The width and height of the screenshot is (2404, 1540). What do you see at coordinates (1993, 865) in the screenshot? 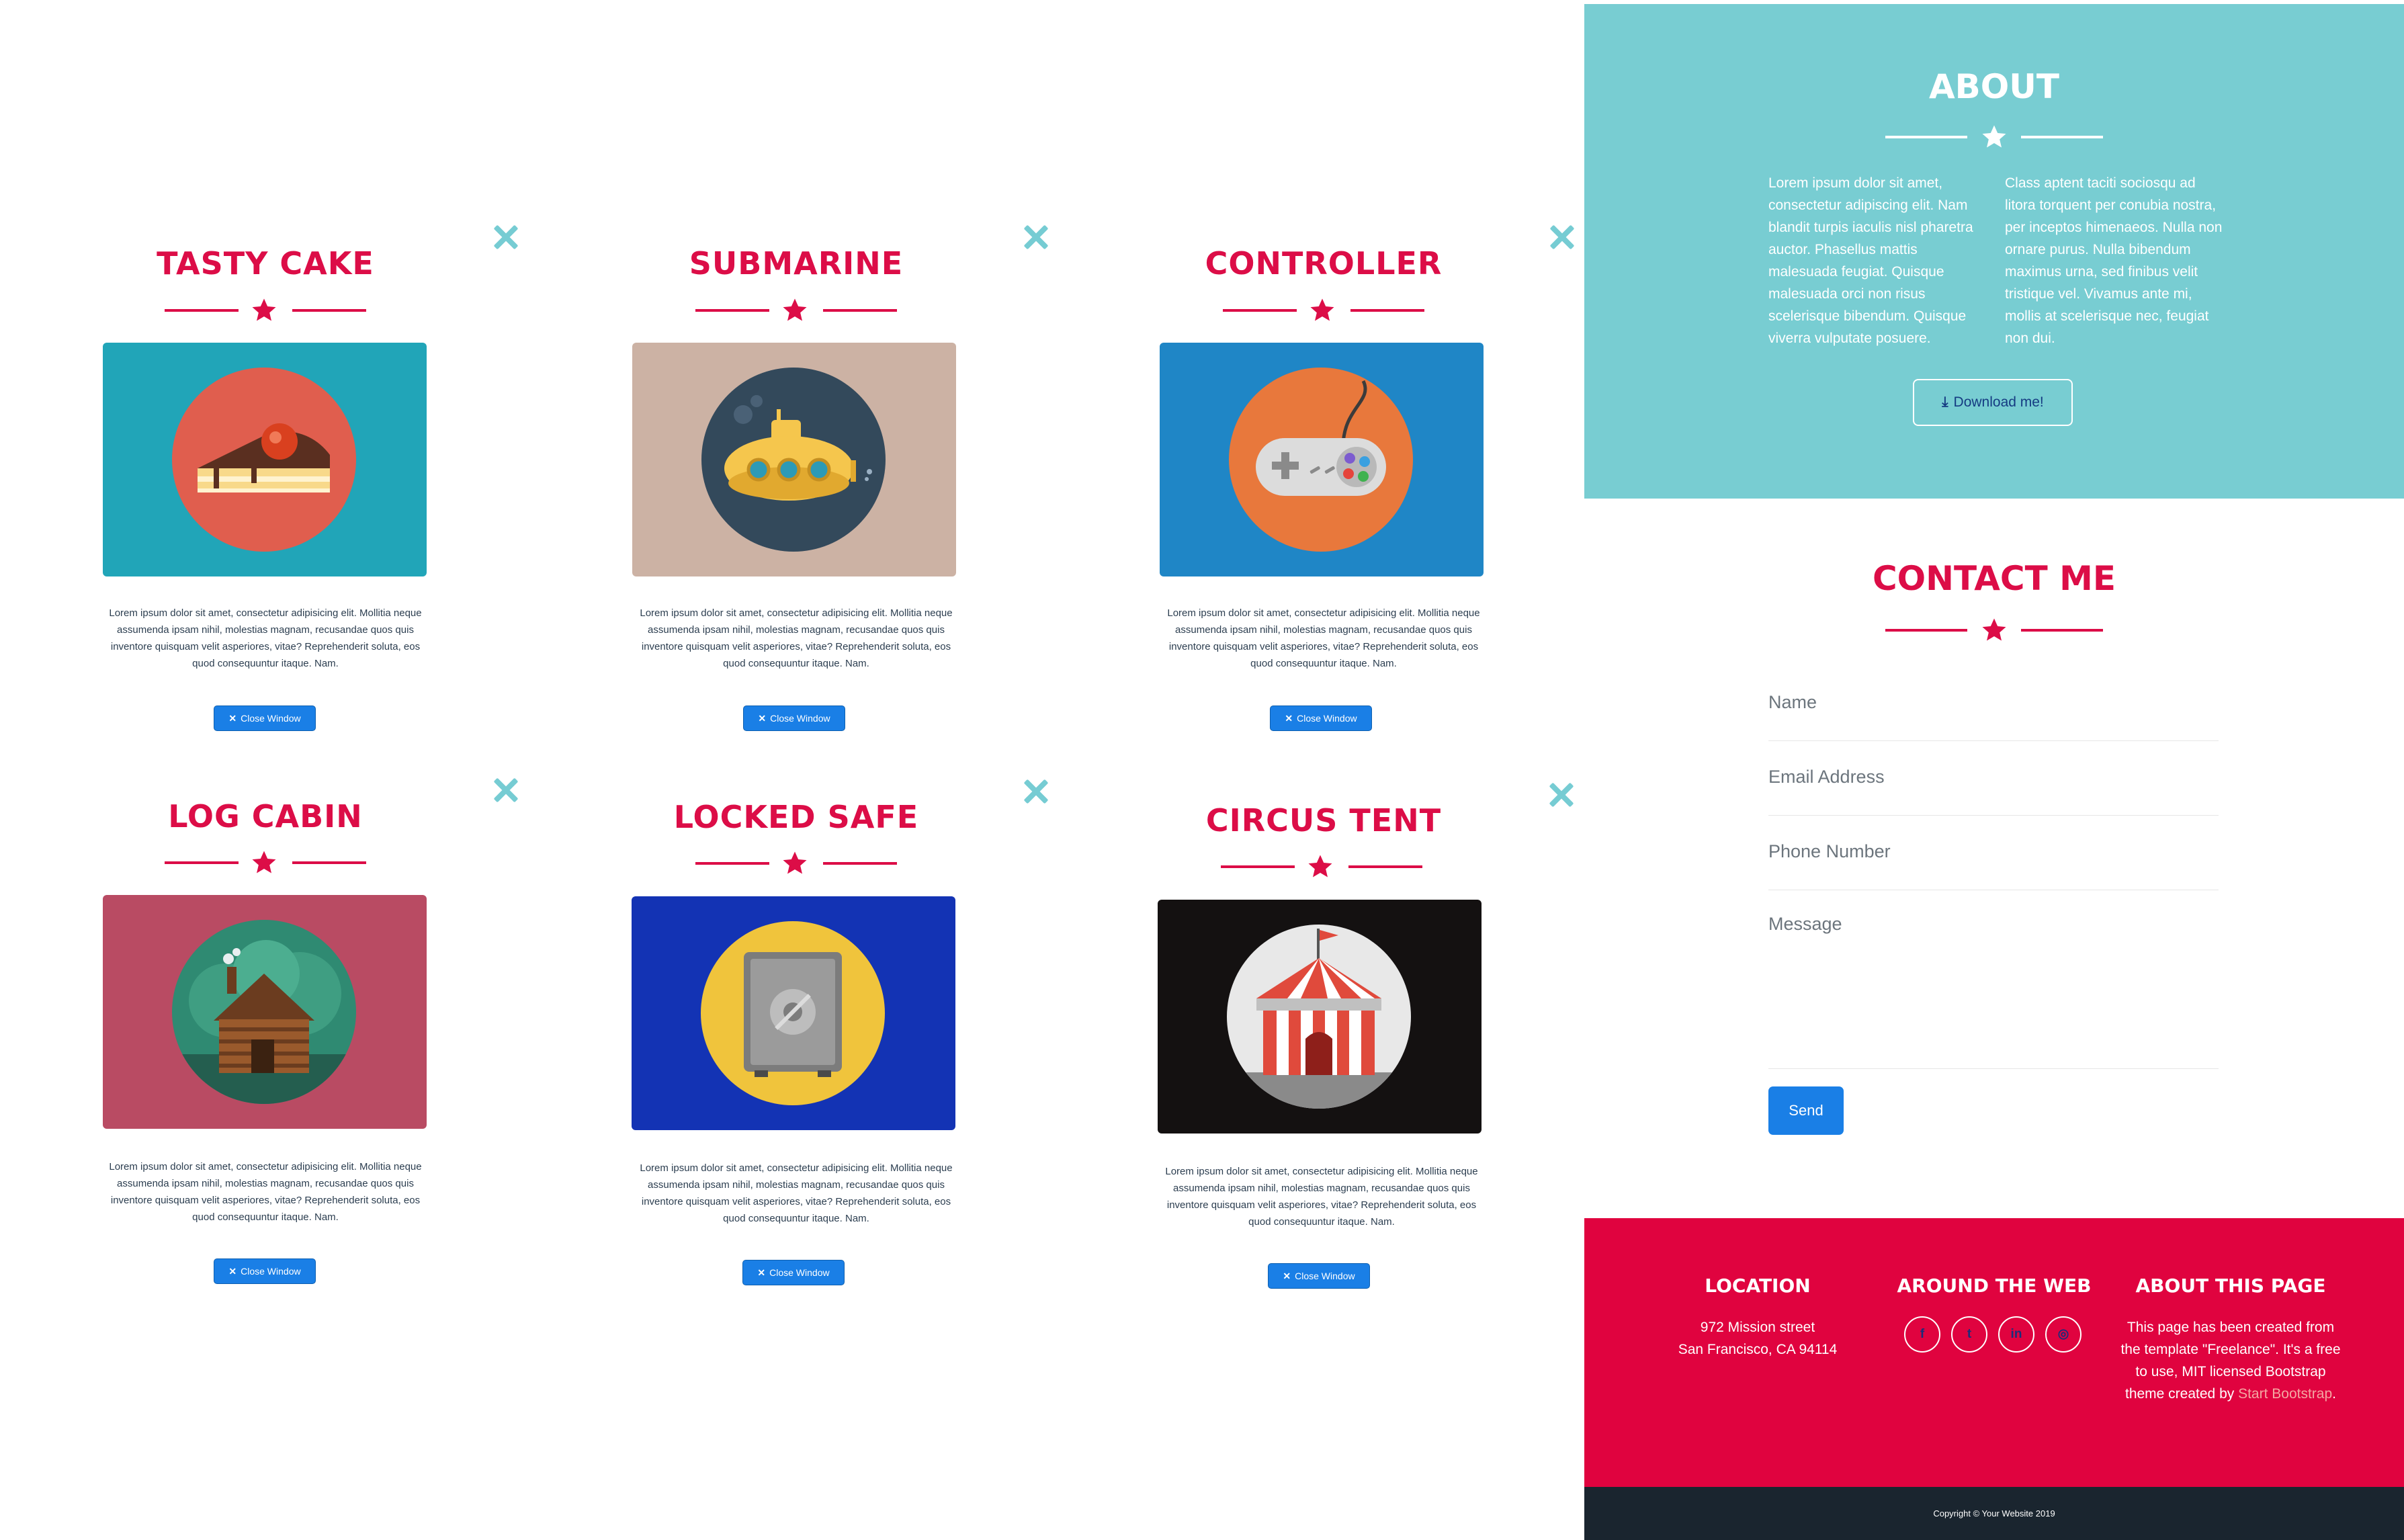
I see `phone-field: Phone Number` at bounding box center [1993, 865].